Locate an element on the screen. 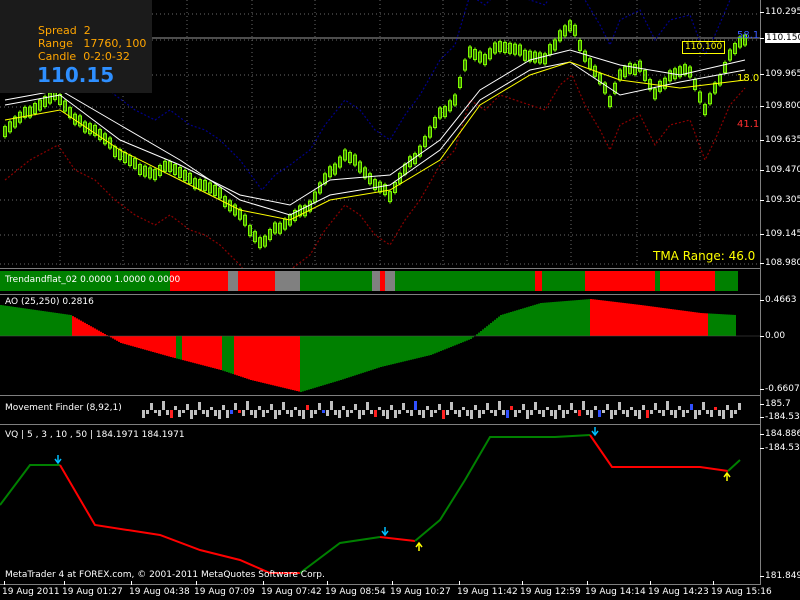 This screenshot has height=600, width=800. movement-axis-label: 185.7 is located at coordinates (778, 404).